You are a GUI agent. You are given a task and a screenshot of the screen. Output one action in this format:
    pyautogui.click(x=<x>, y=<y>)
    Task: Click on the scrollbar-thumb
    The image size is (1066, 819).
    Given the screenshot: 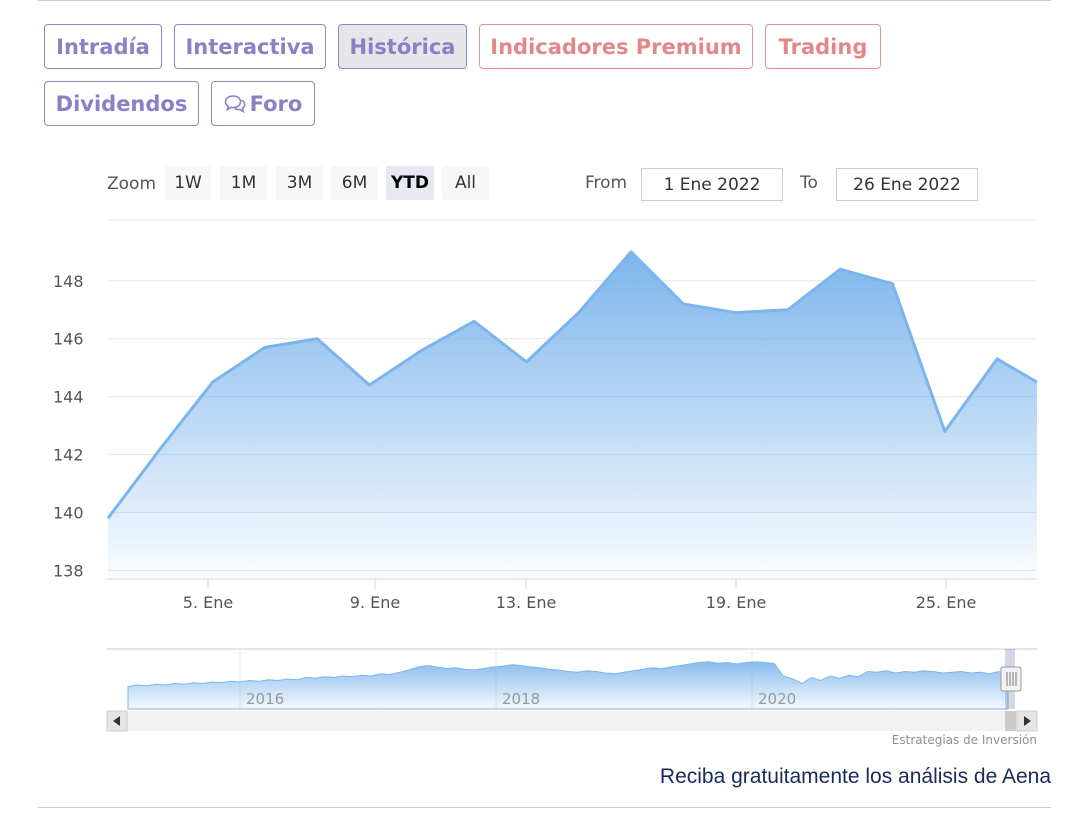 What is the action you would take?
    pyautogui.click(x=1010, y=721)
    